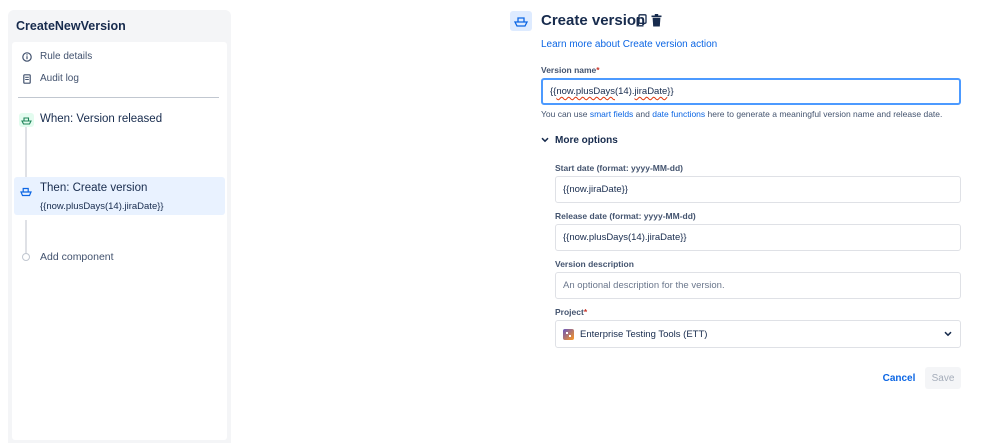 Image resolution: width=999 pixels, height=443 pixels. Describe the element at coordinates (59, 78) in the screenshot. I see `audit-log-label: Audit log` at that location.